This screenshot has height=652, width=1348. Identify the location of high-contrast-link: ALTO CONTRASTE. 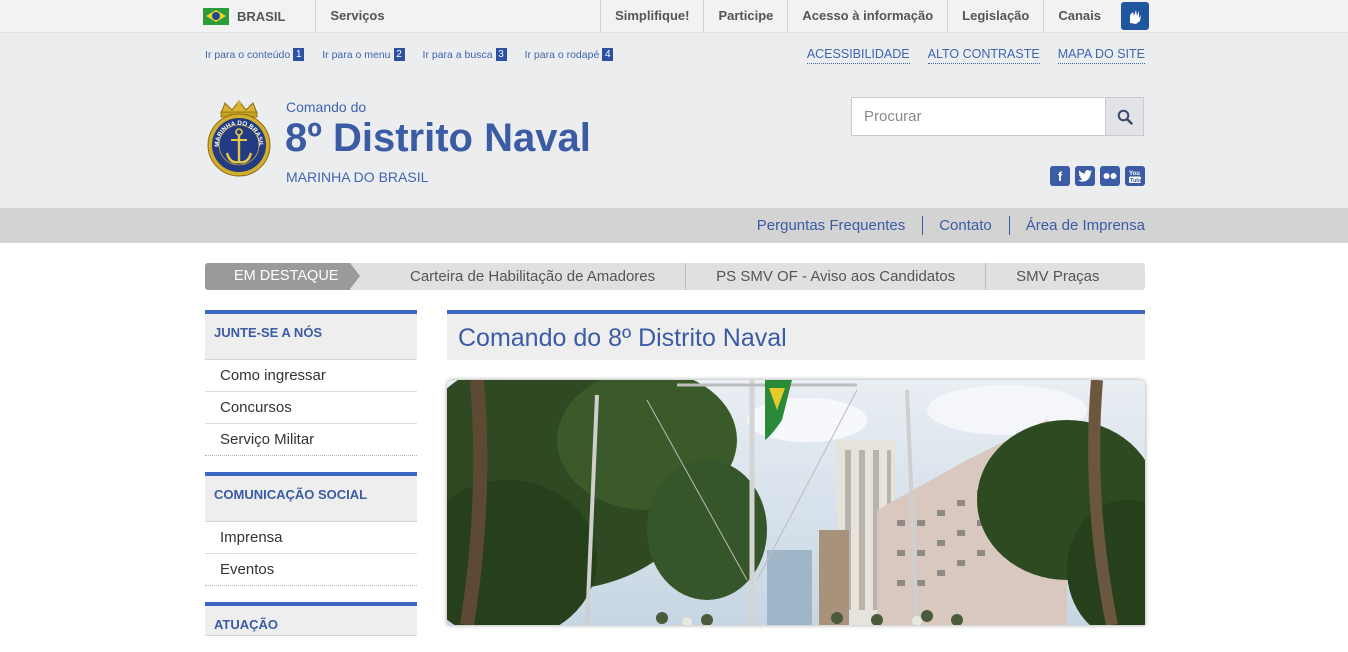
(983, 55).